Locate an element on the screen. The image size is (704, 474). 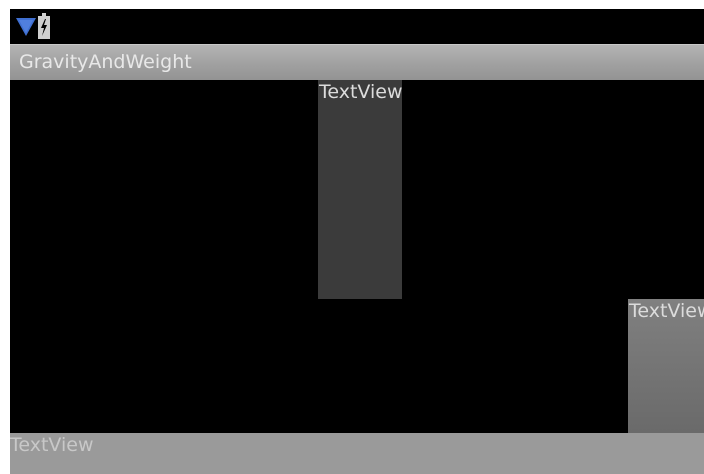
textview-right: TextView is located at coordinates (666, 366).